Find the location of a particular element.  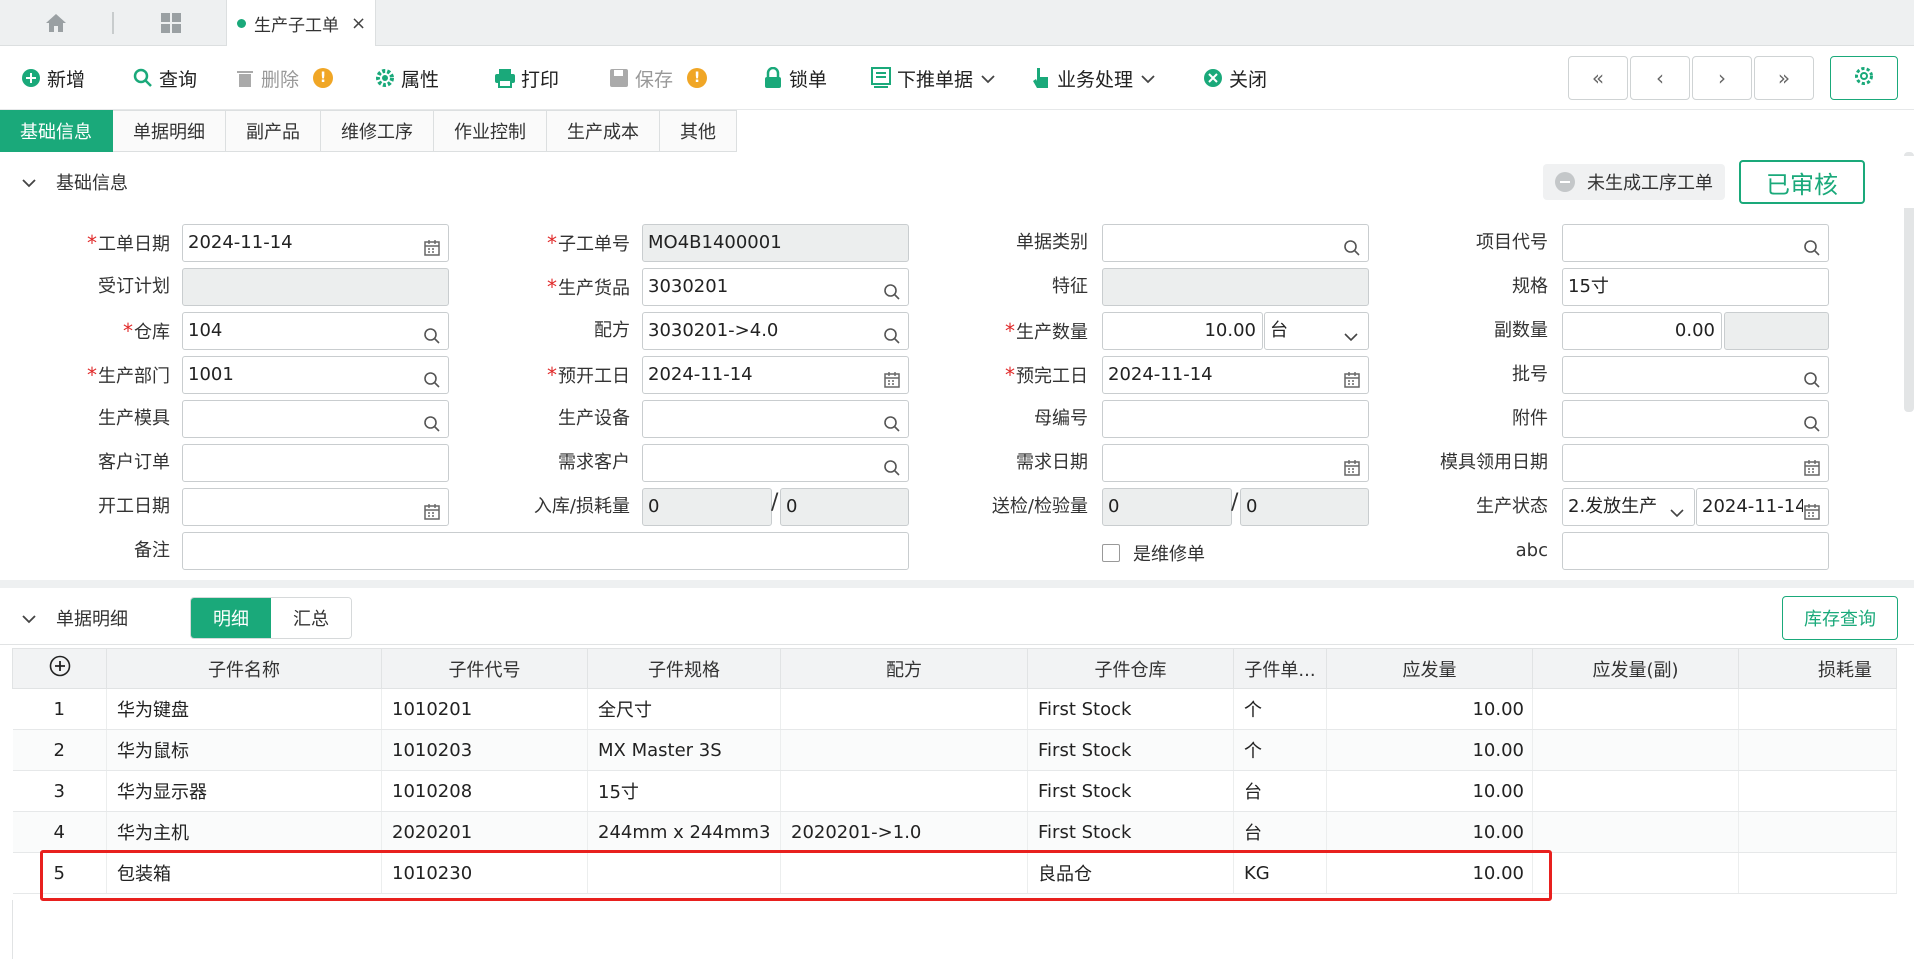

in-qty-field: 0 is located at coordinates (707, 507).